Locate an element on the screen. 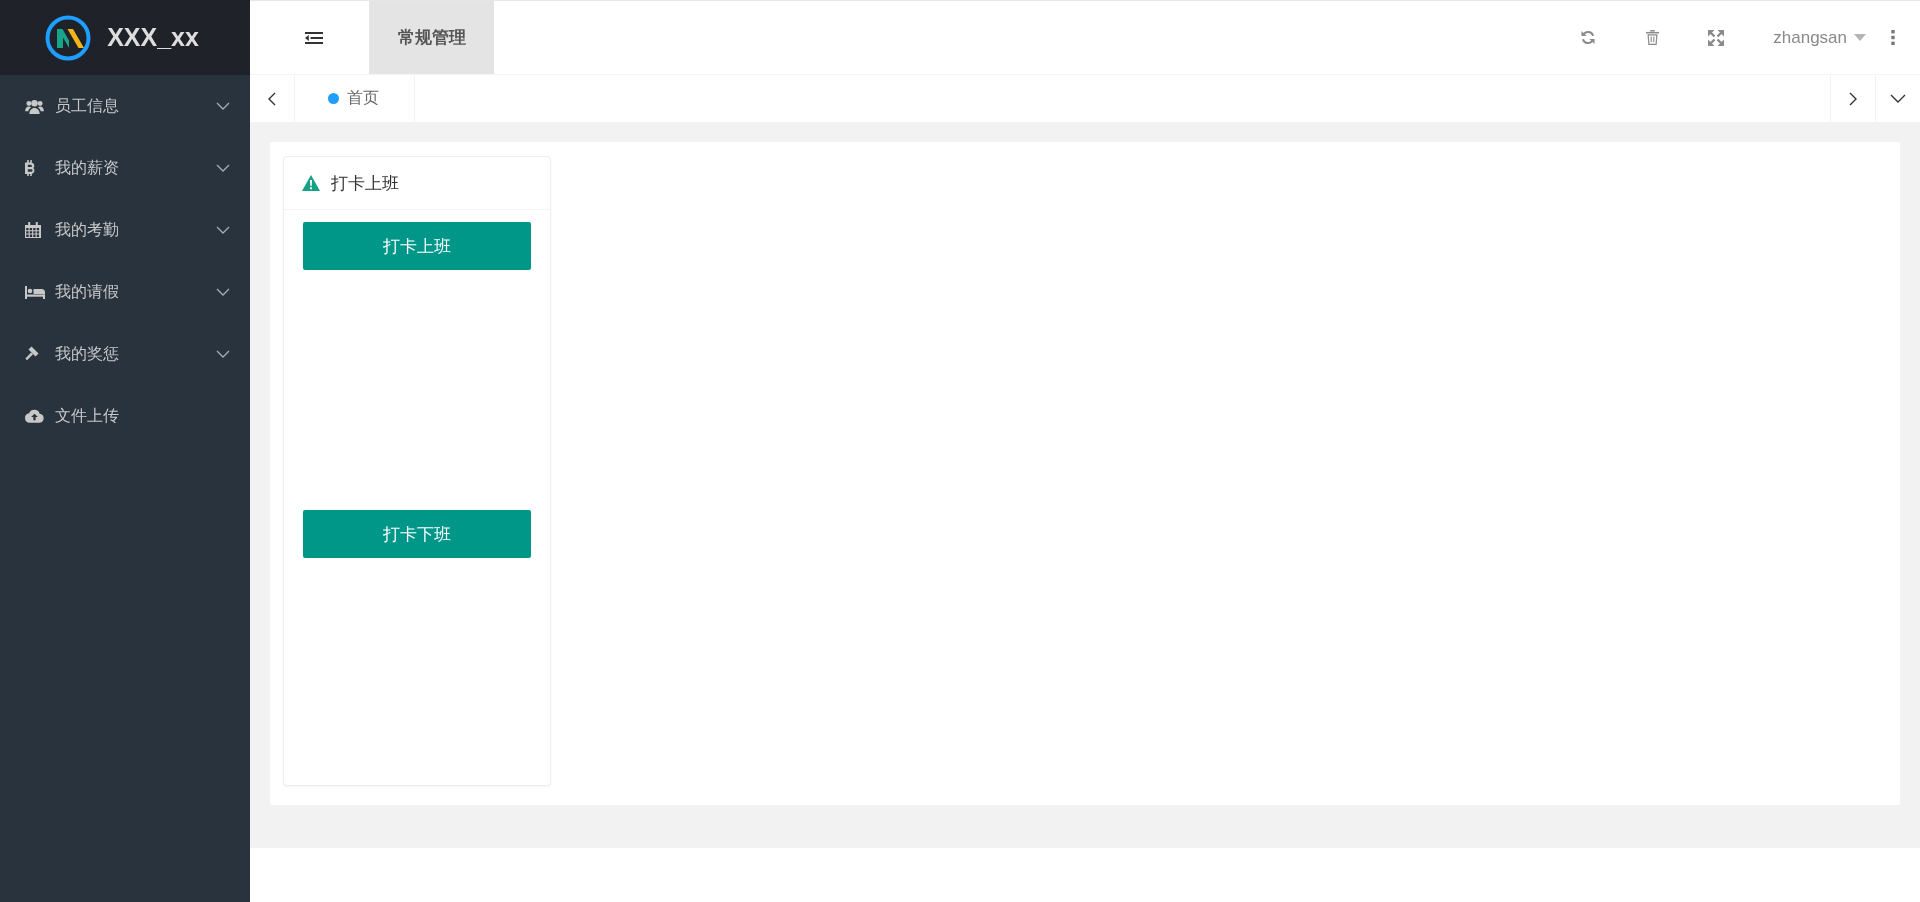 This screenshot has height=902, width=1920. clock-out-button: 打卡下班 is located at coordinates (417, 534).